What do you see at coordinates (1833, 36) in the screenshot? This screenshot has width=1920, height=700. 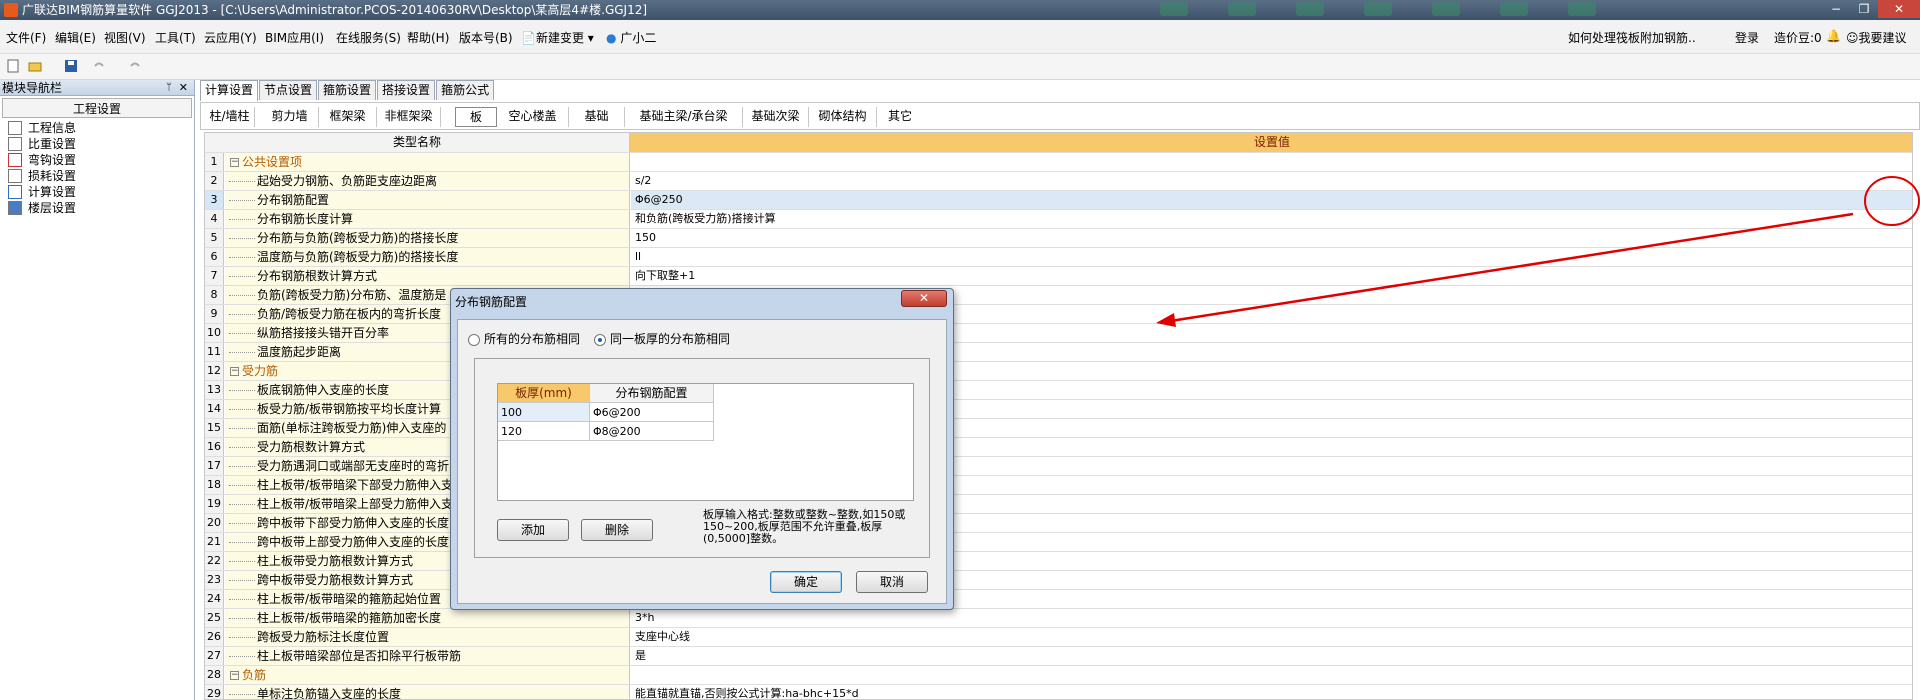 I see `notification-icon: 🔔` at bounding box center [1833, 36].